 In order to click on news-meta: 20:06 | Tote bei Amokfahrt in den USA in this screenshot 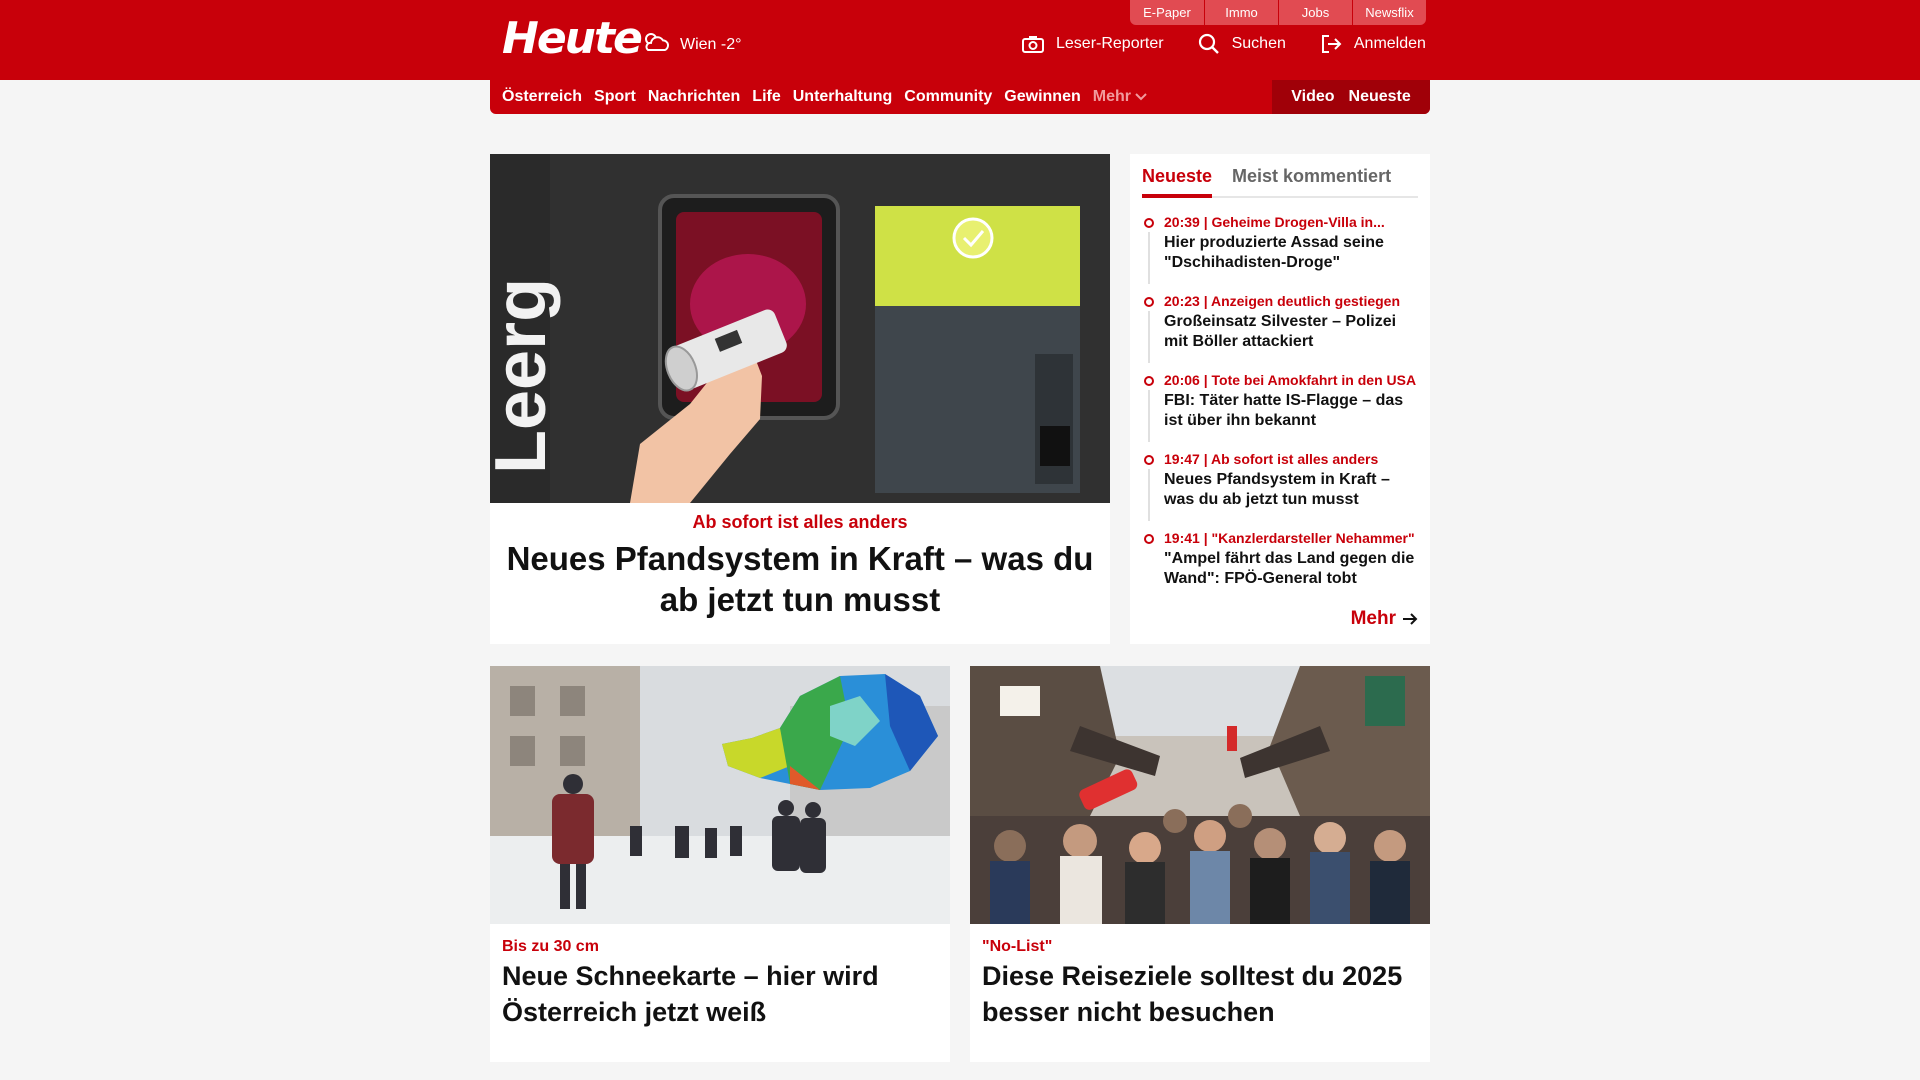, I will do `click(1290, 380)`.